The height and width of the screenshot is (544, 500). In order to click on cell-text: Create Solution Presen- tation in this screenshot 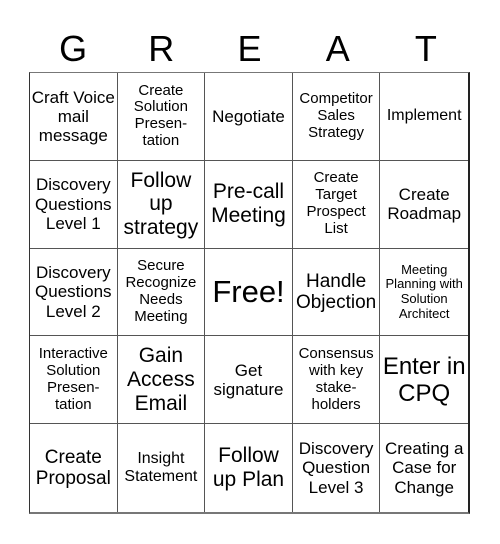, I will do `click(160, 115)`.